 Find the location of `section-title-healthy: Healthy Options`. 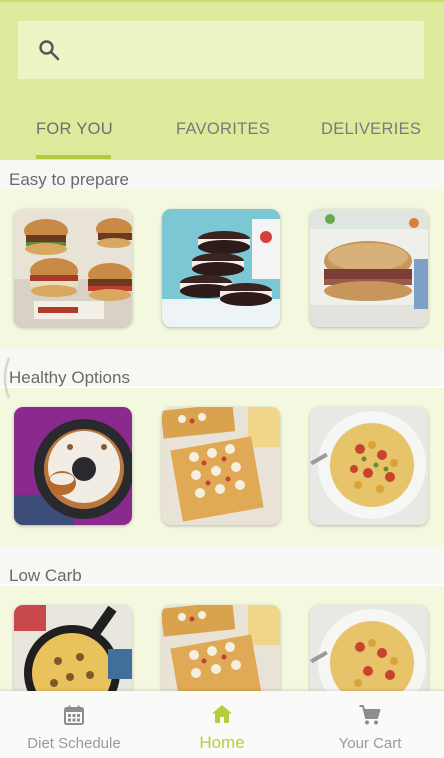

section-title-healthy: Healthy Options is located at coordinates (69, 377).